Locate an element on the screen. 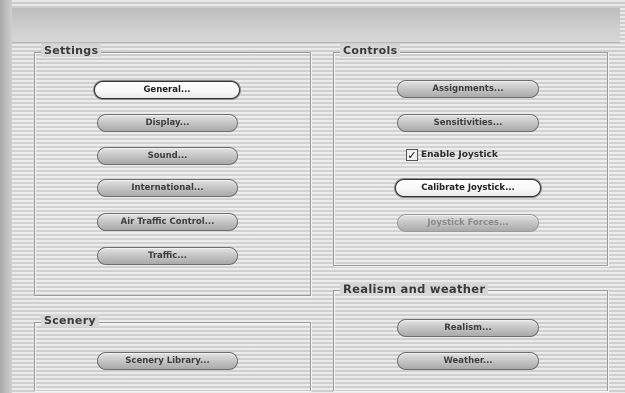 The width and height of the screenshot is (625, 393). settings-group-title: Settings is located at coordinates (71, 50).